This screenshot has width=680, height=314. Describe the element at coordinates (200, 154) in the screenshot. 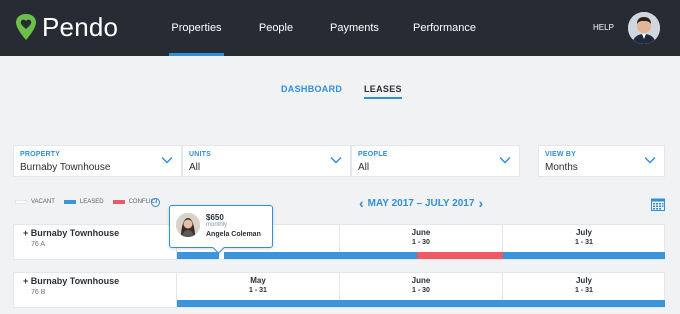

I see `filter-units-label: UNITS` at that location.